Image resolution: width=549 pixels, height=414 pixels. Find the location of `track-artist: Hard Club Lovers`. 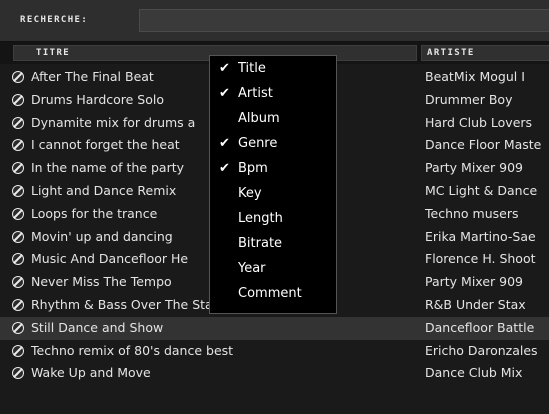

track-artist: Hard Club Lovers is located at coordinates (479, 122).